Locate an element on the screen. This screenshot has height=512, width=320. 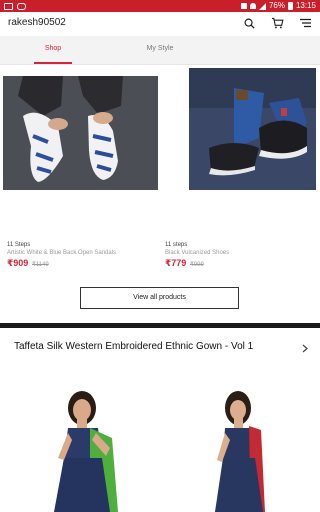
chevron-right-icon is located at coordinates (305, 349).